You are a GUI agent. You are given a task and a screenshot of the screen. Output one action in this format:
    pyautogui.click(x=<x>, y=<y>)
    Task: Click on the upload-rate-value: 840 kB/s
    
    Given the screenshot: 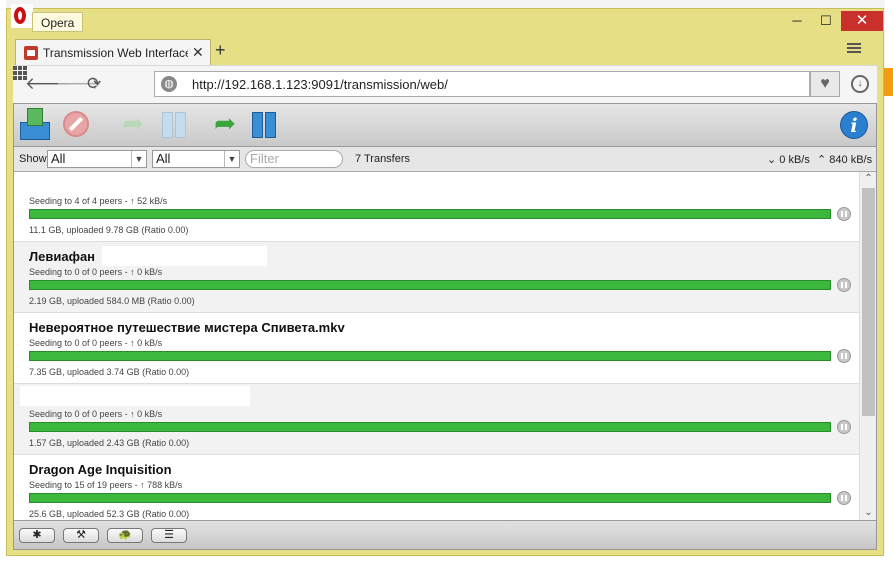 What is the action you would take?
    pyautogui.click(x=851, y=160)
    